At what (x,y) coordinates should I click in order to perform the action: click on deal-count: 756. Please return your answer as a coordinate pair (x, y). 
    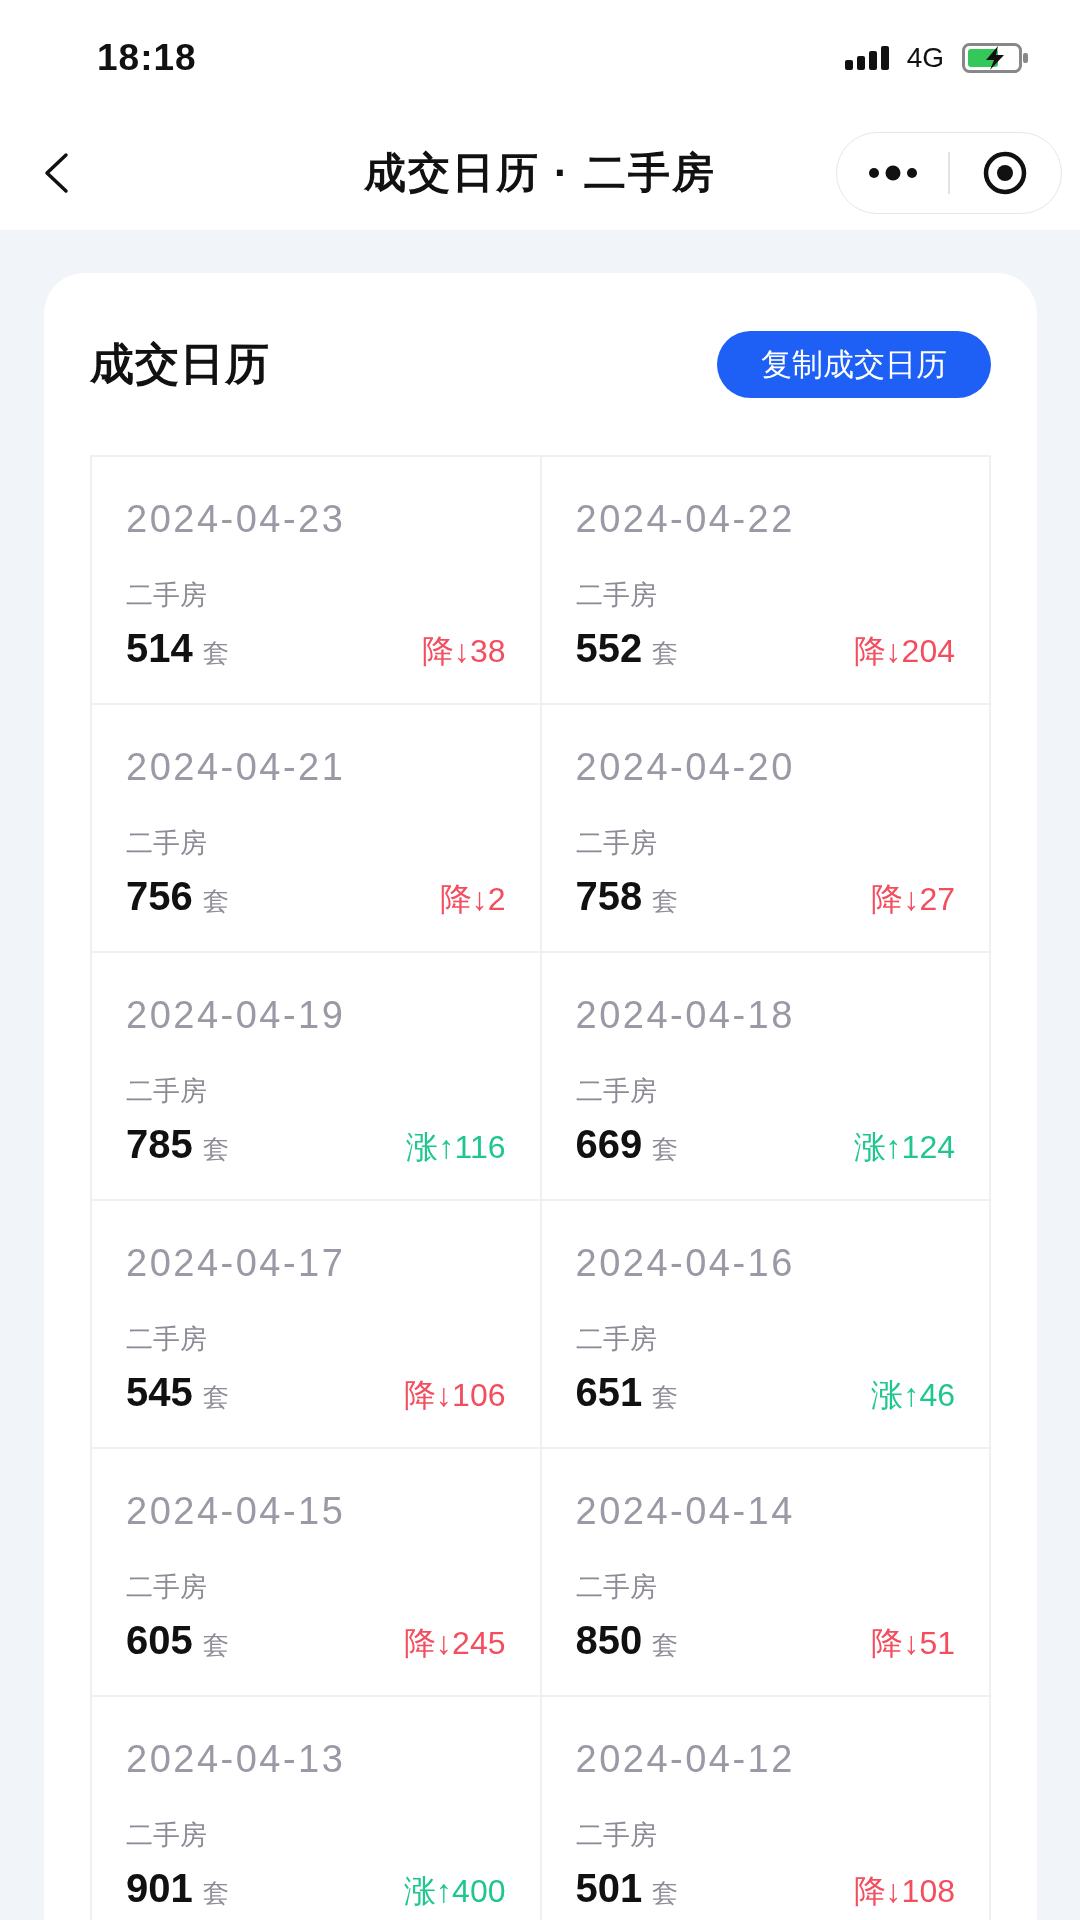
    Looking at the image, I should click on (159, 896).